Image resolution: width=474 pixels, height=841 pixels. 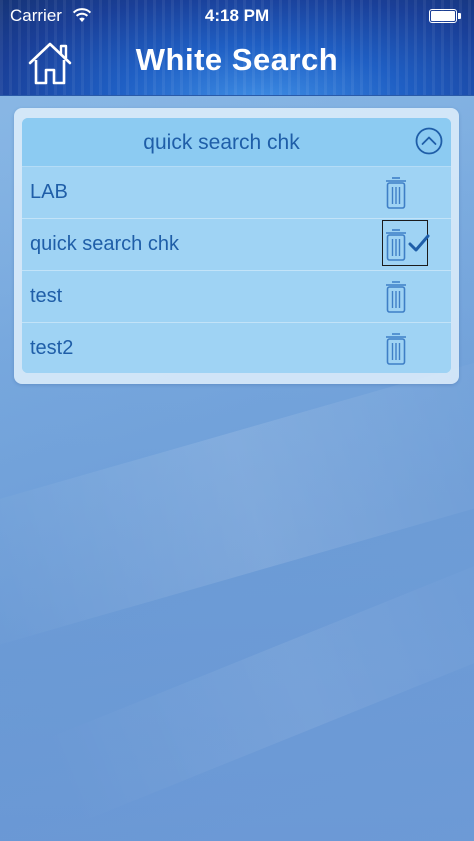 I want to click on clock-time: 4:18 PM, so click(x=237, y=15).